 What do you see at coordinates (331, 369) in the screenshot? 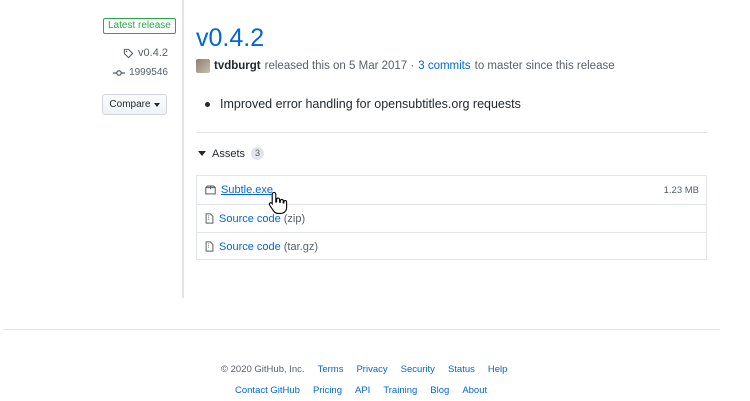
I see `footer-link-terms: Terms` at bounding box center [331, 369].